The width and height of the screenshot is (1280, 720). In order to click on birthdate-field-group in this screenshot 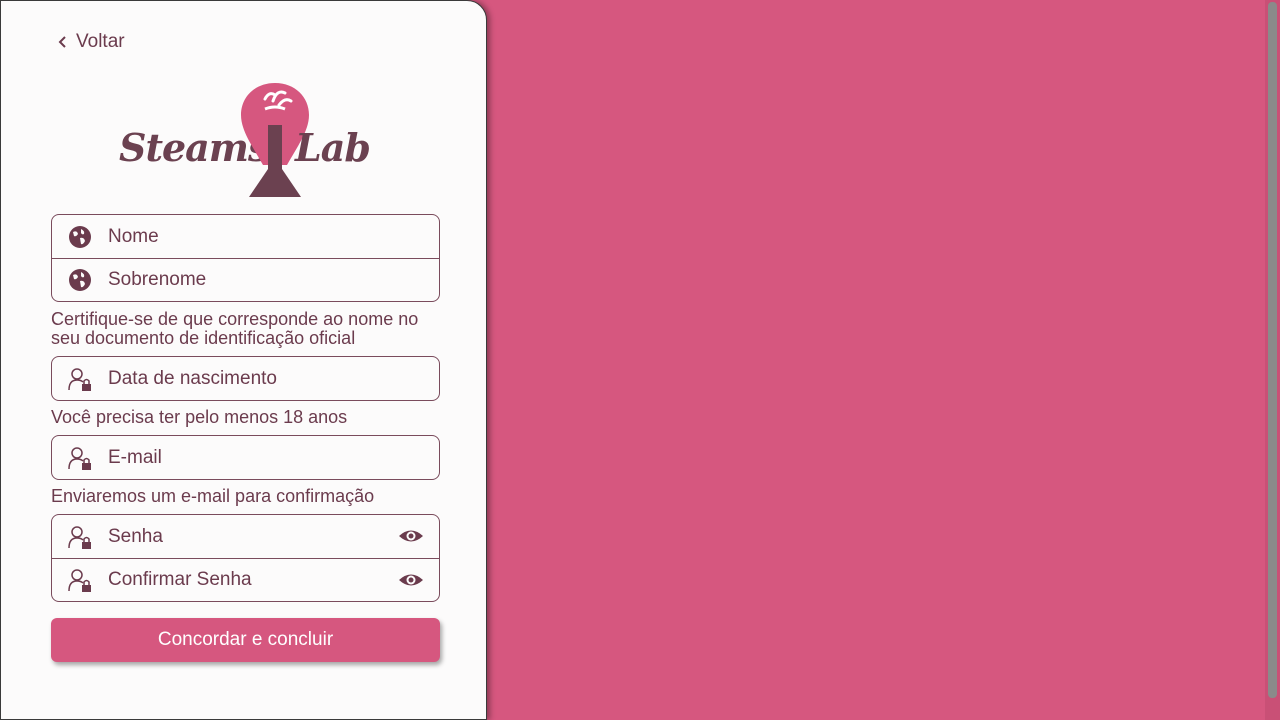, I will do `click(245, 378)`.